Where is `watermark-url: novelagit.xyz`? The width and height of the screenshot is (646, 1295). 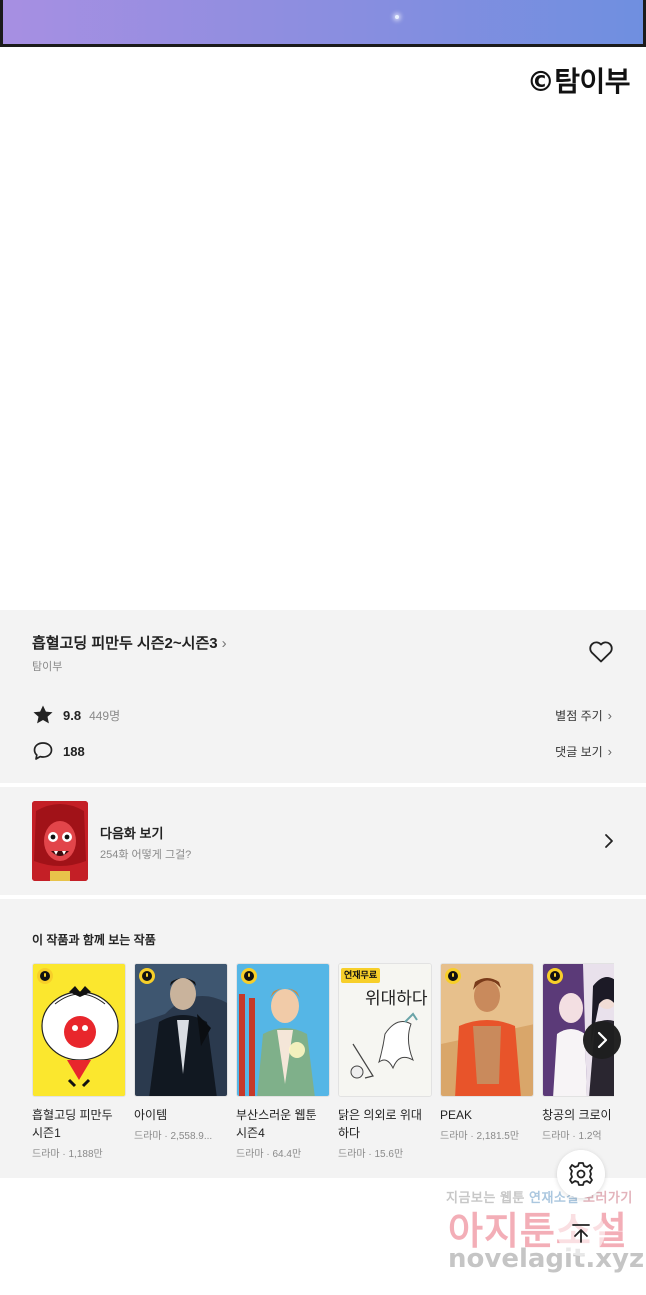 watermark-url: novelagit.xyz is located at coordinates (546, 1259).